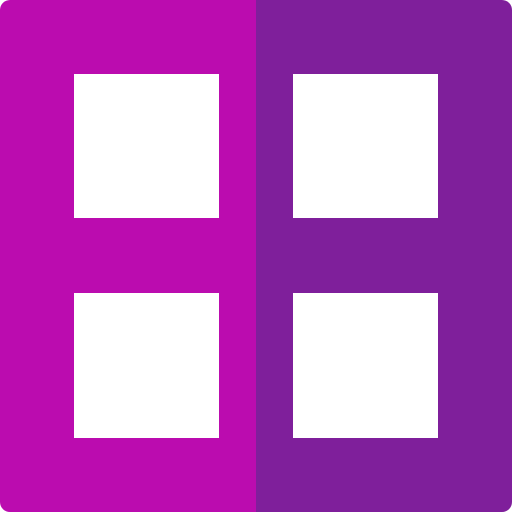 The width and height of the screenshot is (512, 512). I want to click on tile-bottom-left, so click(146, 365).